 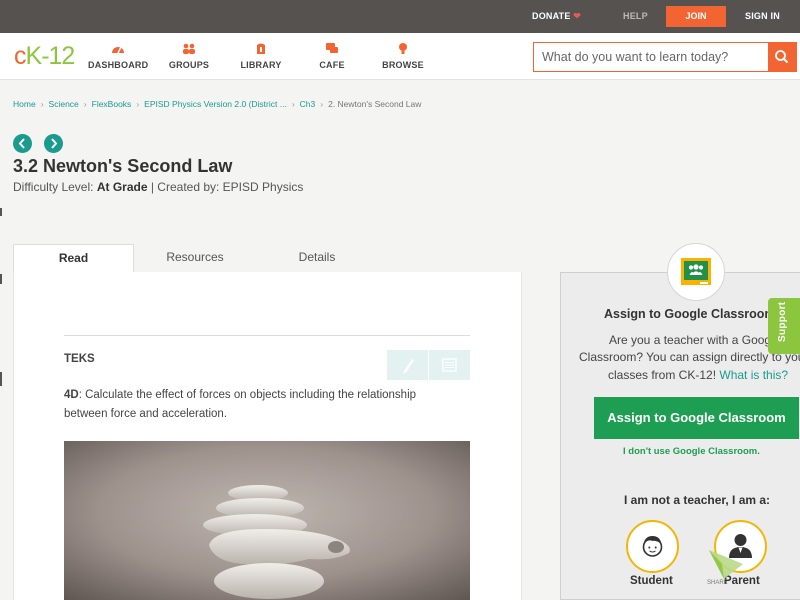 I want to click on notes-icon, so click(x=449, y=365).